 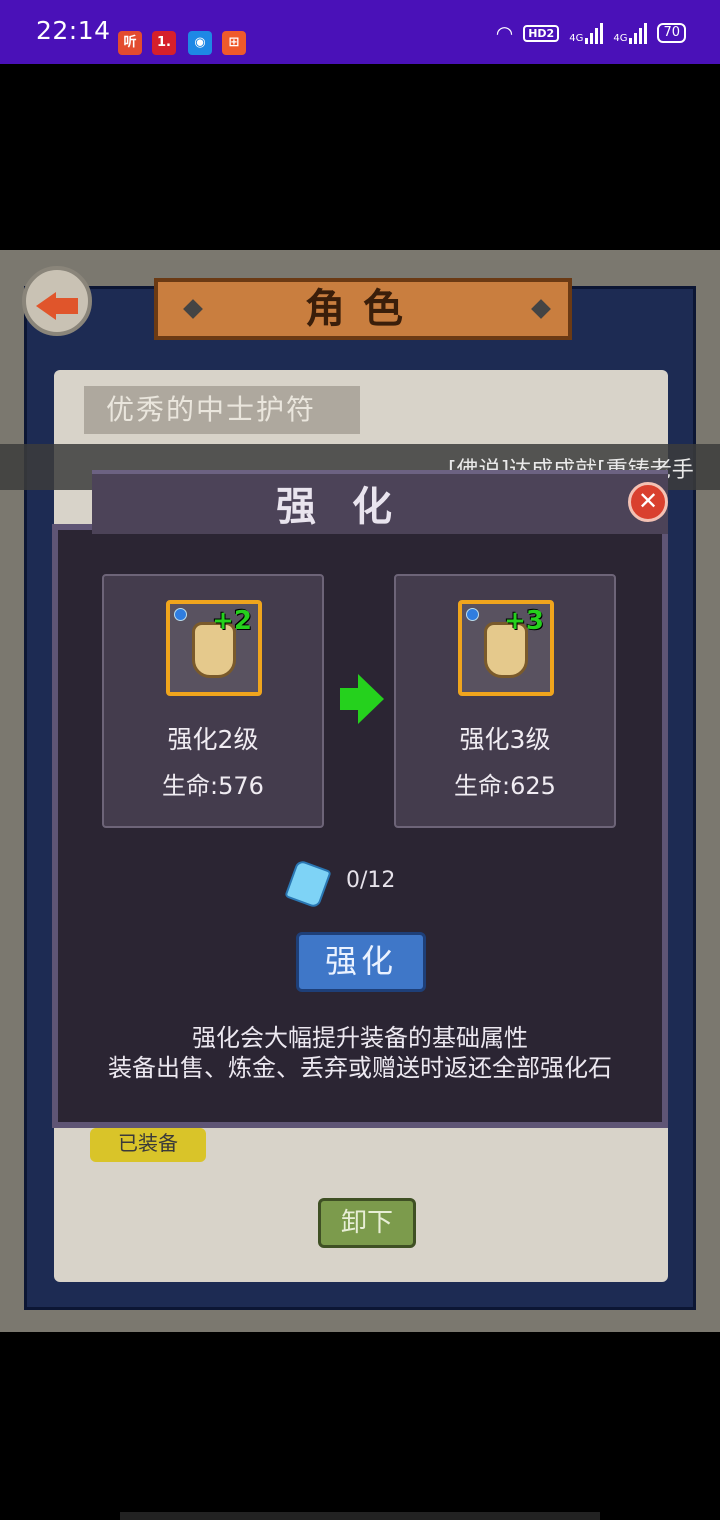 I want to click on page-title: 角色, so click(x=363, y=309).